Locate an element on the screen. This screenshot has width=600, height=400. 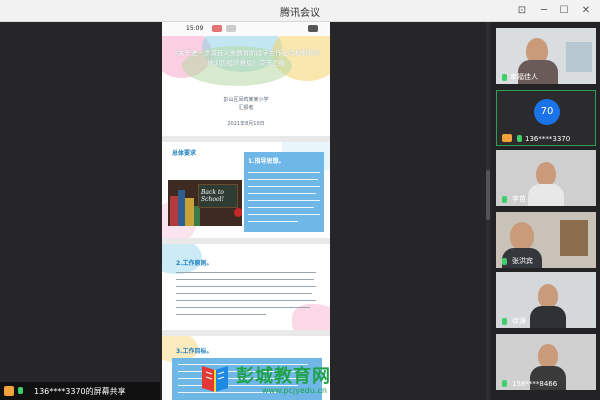
share-status-bar: 136****3370的屏幕共享 is located at coordinates (80, 391).